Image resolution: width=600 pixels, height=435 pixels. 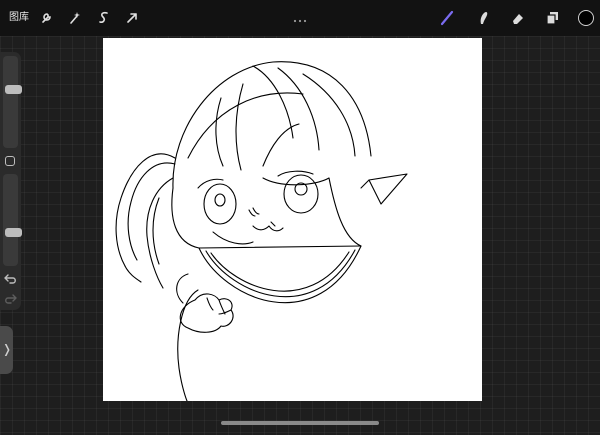 I want to click on color-picker-swatch, so click(x=586, y=18).